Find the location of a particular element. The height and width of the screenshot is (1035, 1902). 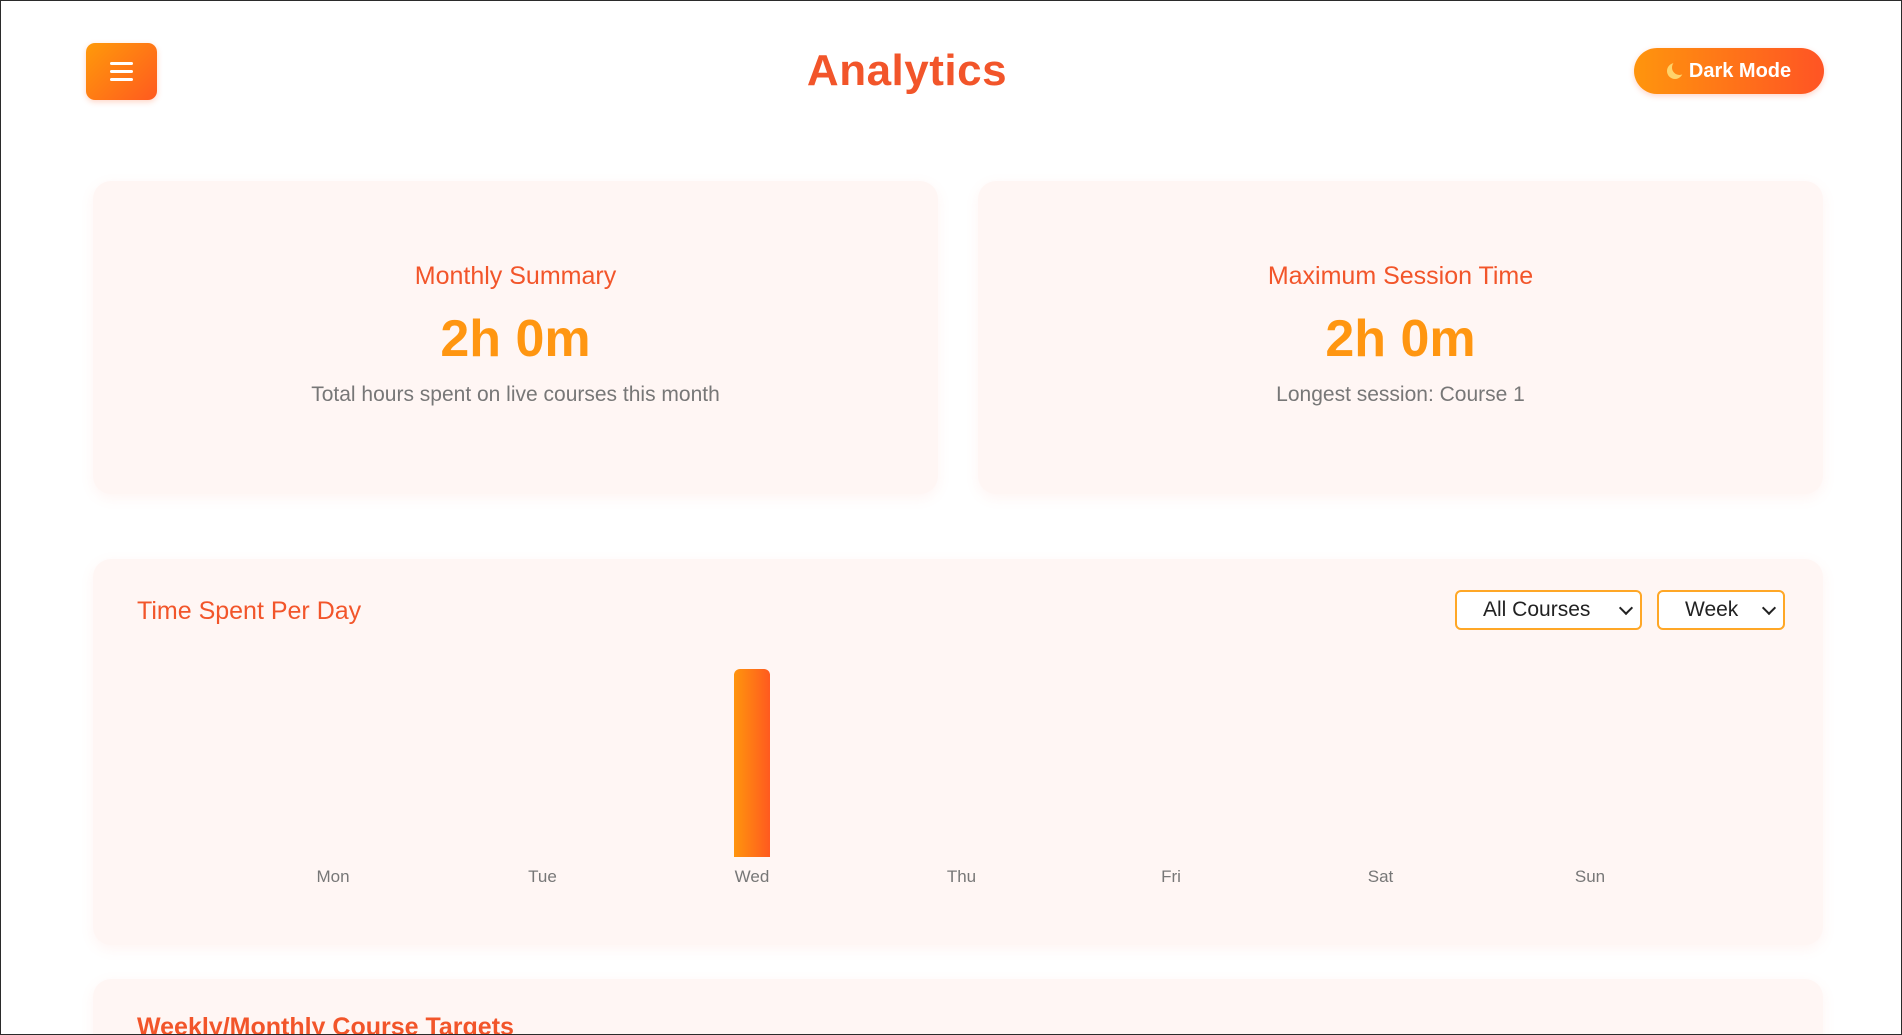

dark-mode-label: Dark Mode is located at coordinates (1740, 70).